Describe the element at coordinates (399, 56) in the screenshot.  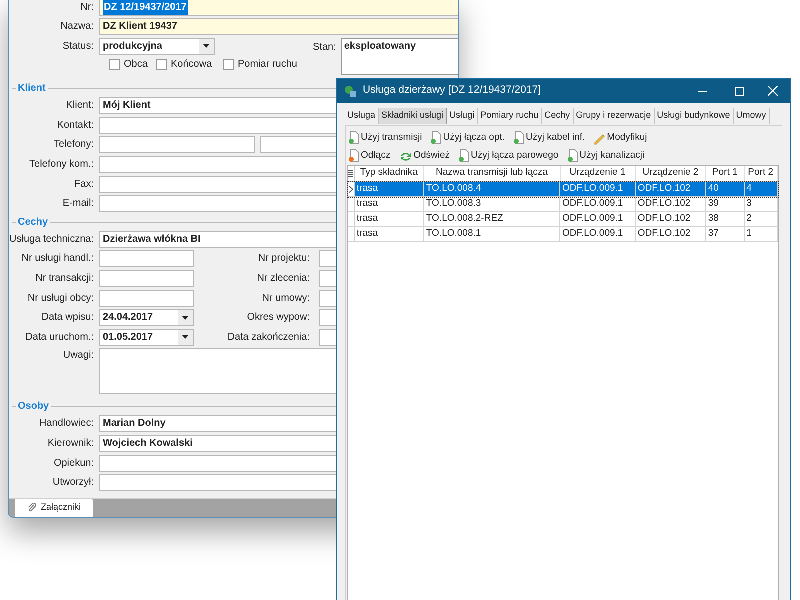
I see `text-area: eksploatowany` at that location.